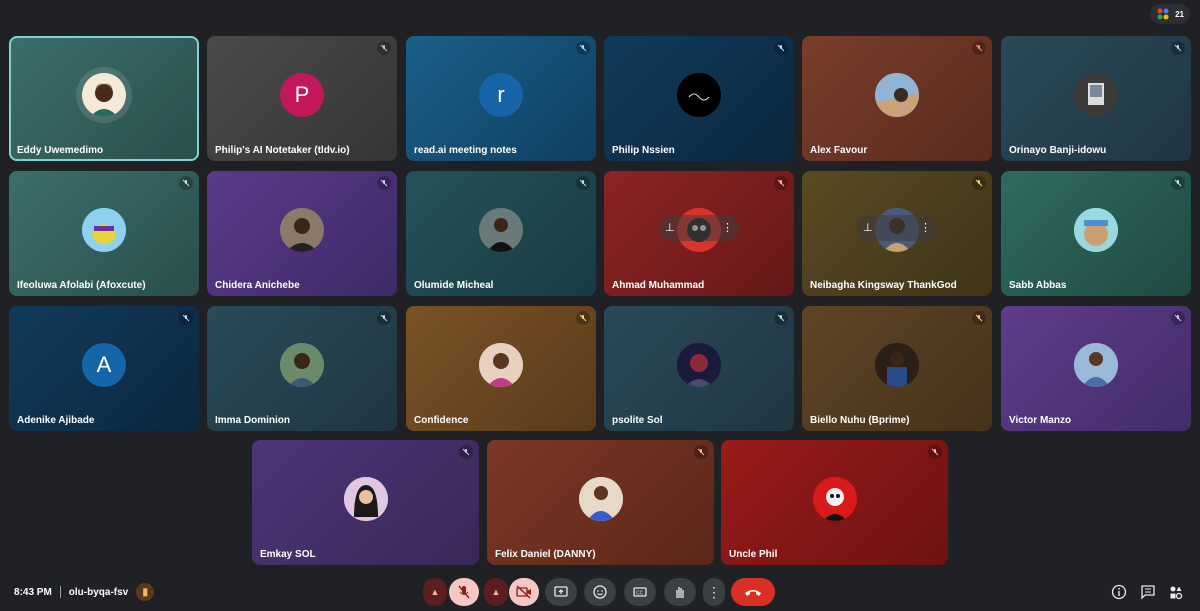  What do you see at coordinates (1170, 14) in the screenshot?
I see `participant-count-badge: 21` at bounding box center [1170, 14].